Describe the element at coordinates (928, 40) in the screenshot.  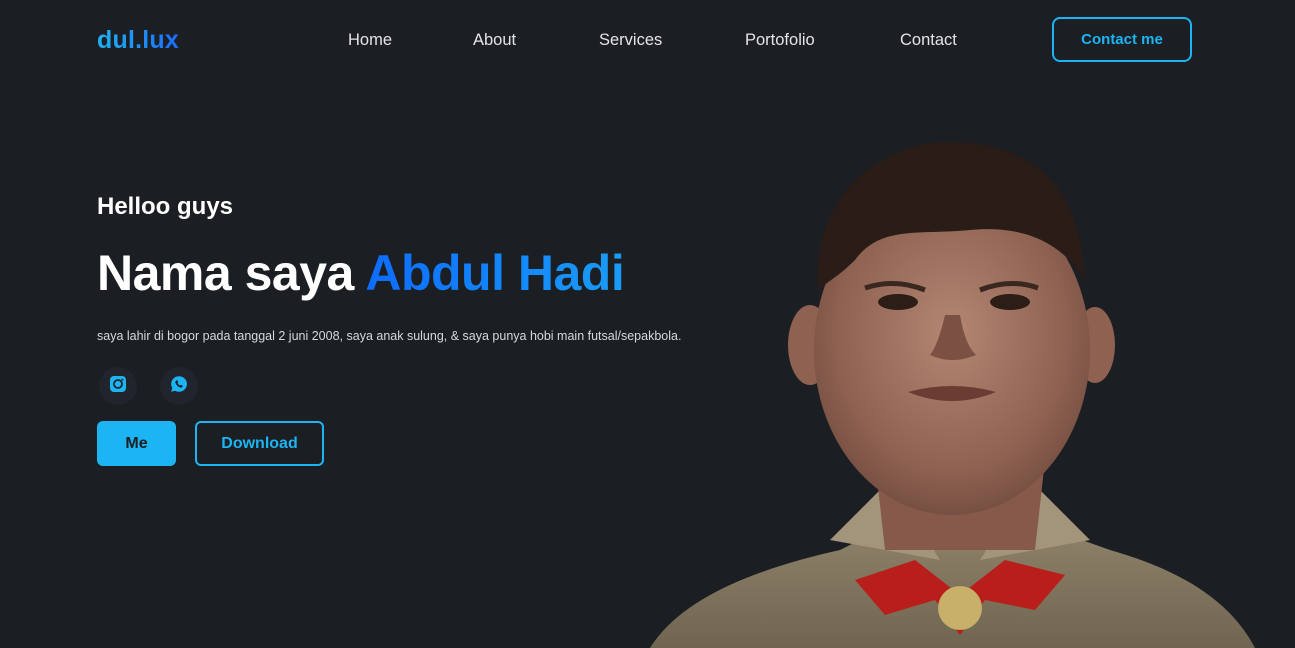
I see `nav-link-contact: Contact` at that location.